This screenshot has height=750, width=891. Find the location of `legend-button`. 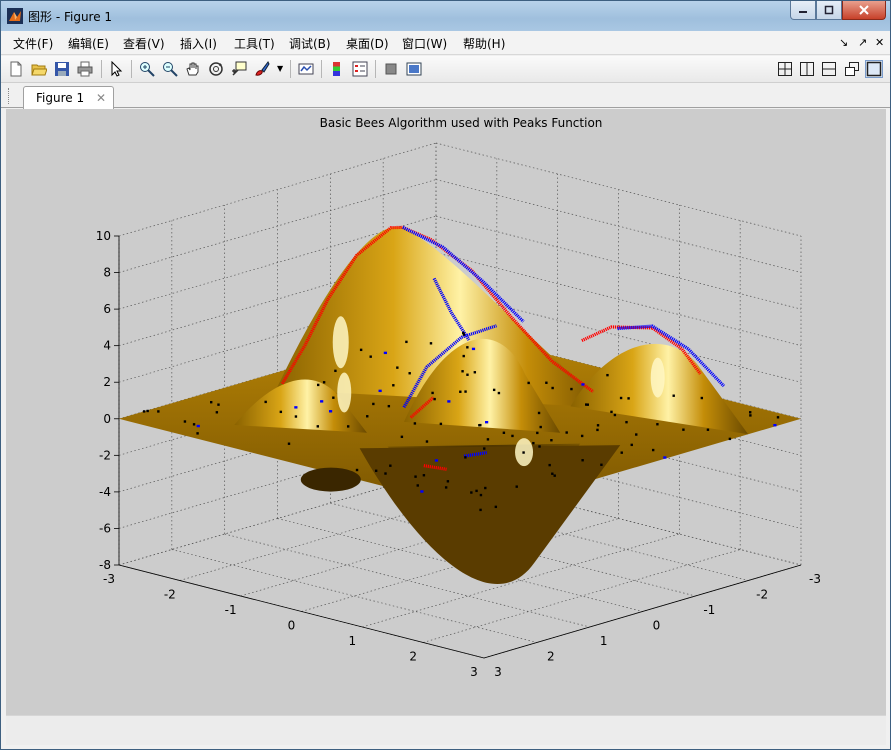

legend-button is located at coordinates (360, 69).